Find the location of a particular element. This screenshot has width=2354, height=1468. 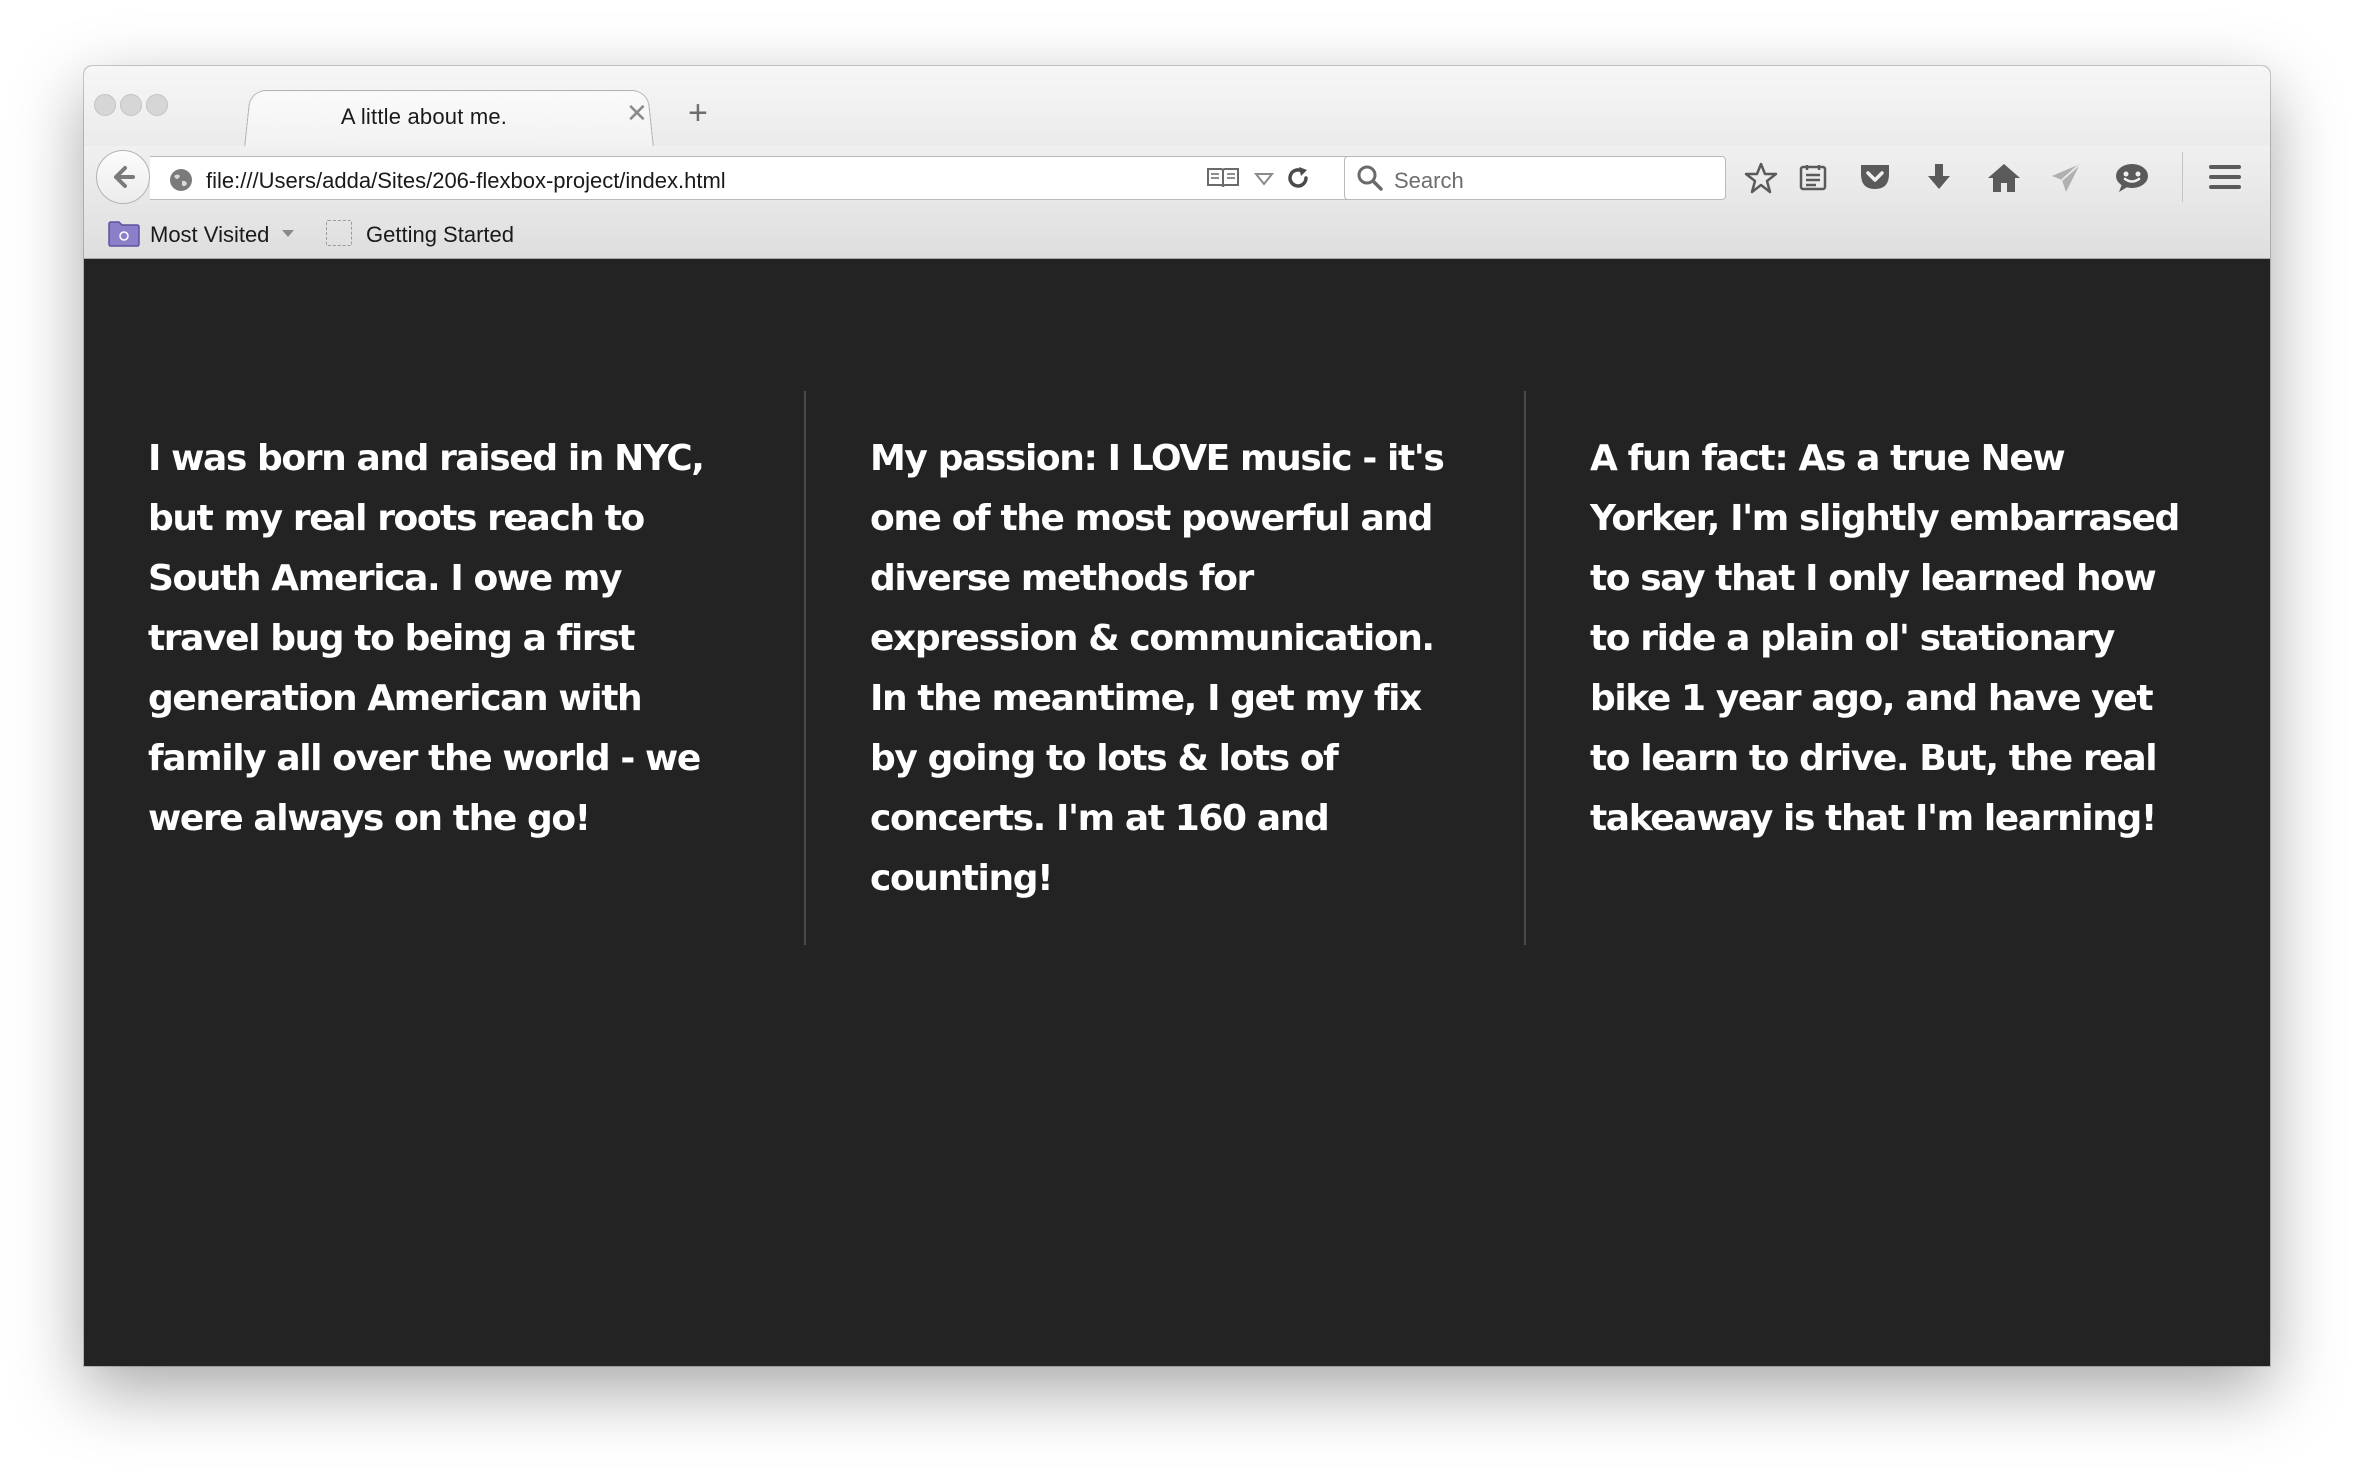

page-icon is located at coordinates (339, 233).